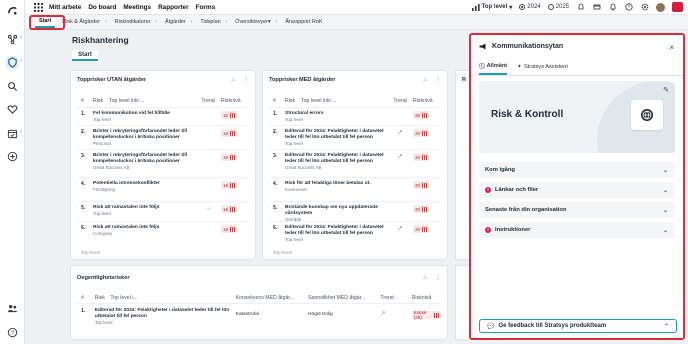  I want to click on app-grid-icon, so click(38, 7).